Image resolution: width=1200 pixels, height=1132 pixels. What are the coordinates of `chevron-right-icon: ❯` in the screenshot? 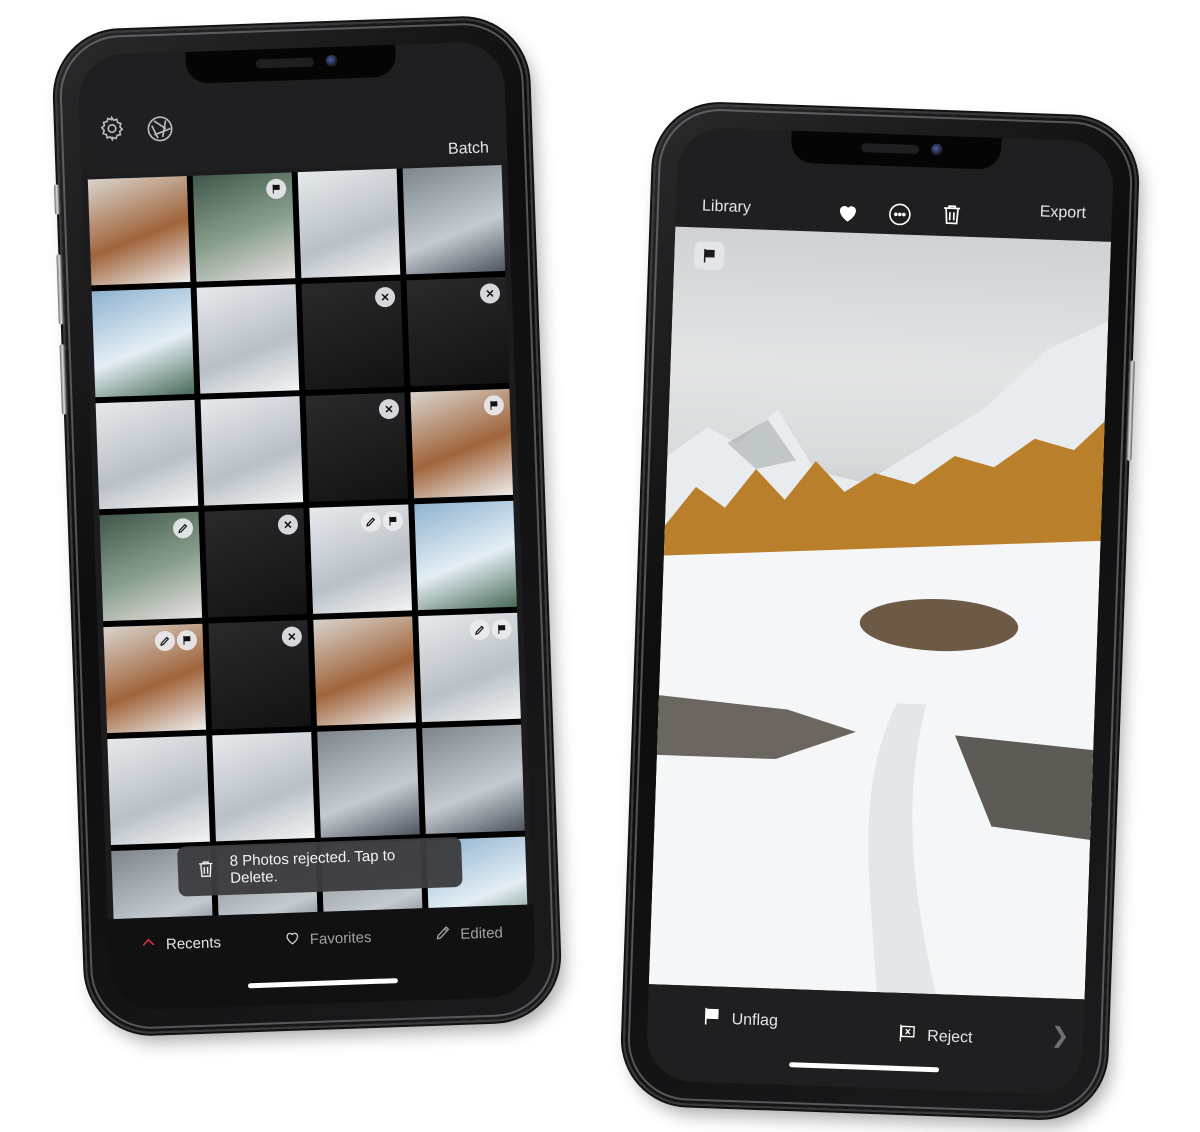 It's located at (1059, 1035).